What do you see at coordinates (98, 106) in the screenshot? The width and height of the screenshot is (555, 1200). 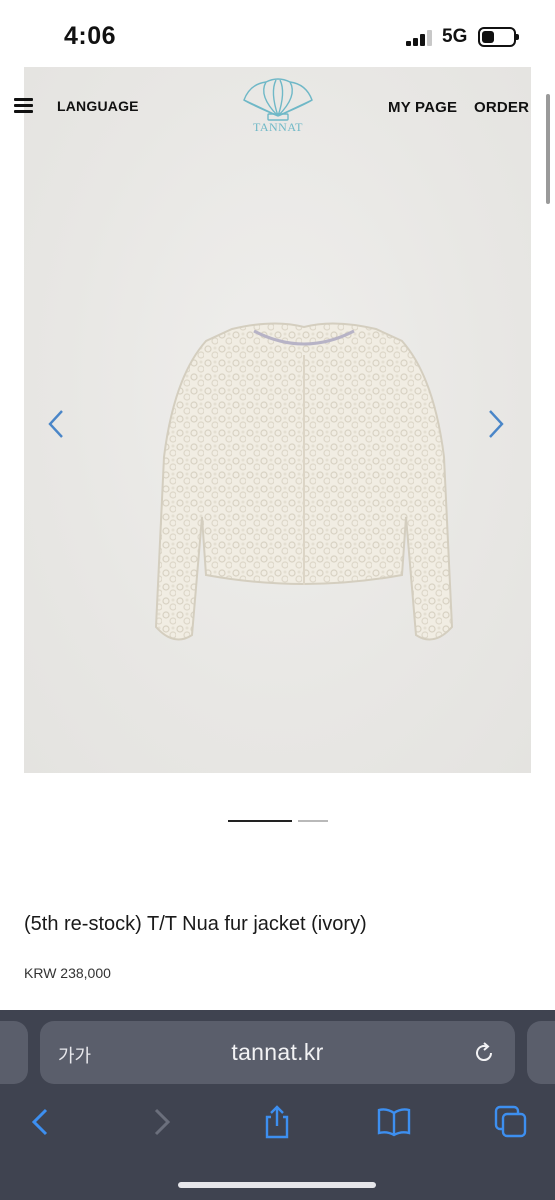 I see `language-link: LANGUAGE` at bounding box center [98, 106].